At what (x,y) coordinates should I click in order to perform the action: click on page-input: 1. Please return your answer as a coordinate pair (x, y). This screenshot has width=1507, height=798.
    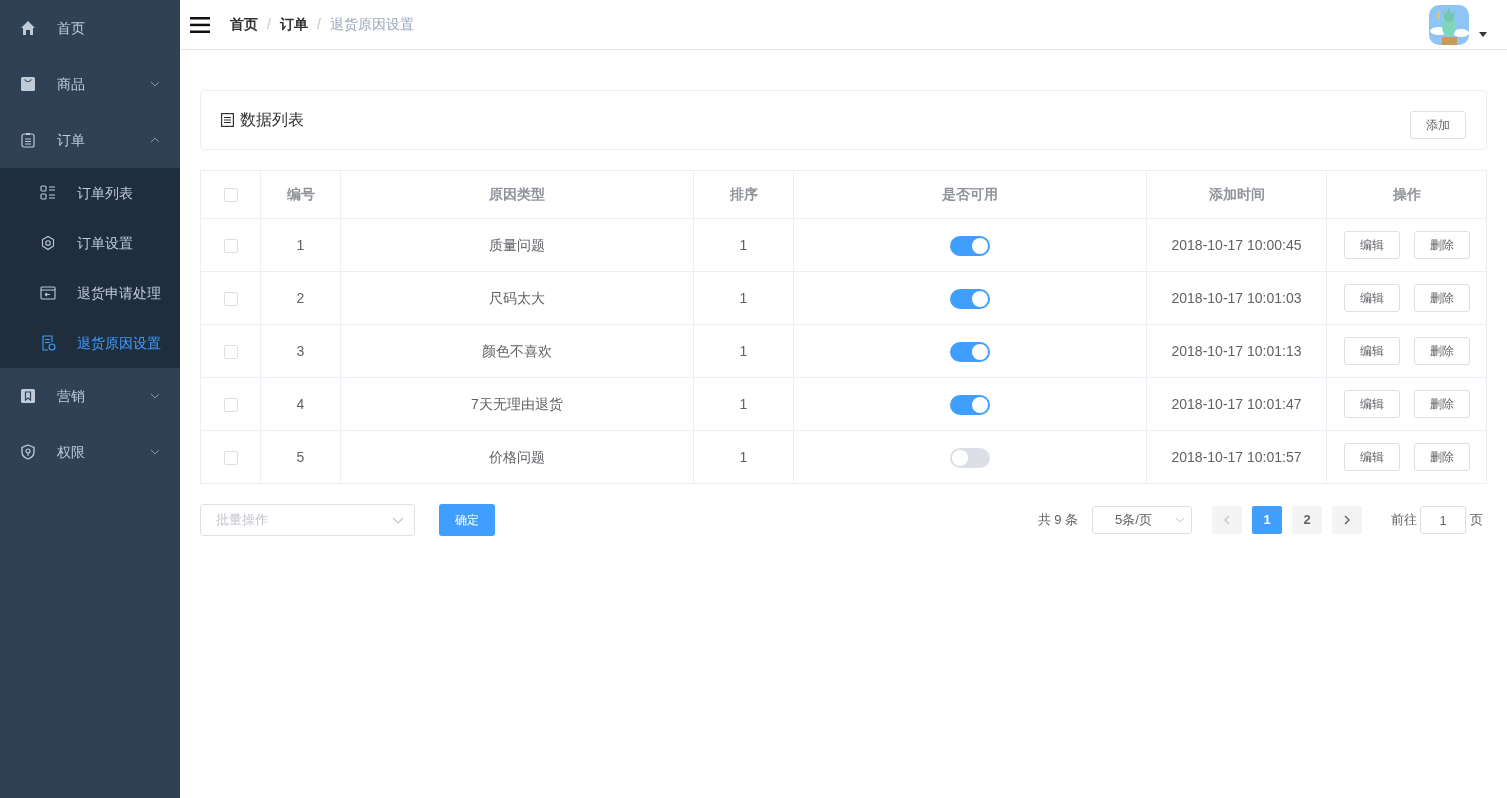
    Looking at the image, I should click on (1443, 520).